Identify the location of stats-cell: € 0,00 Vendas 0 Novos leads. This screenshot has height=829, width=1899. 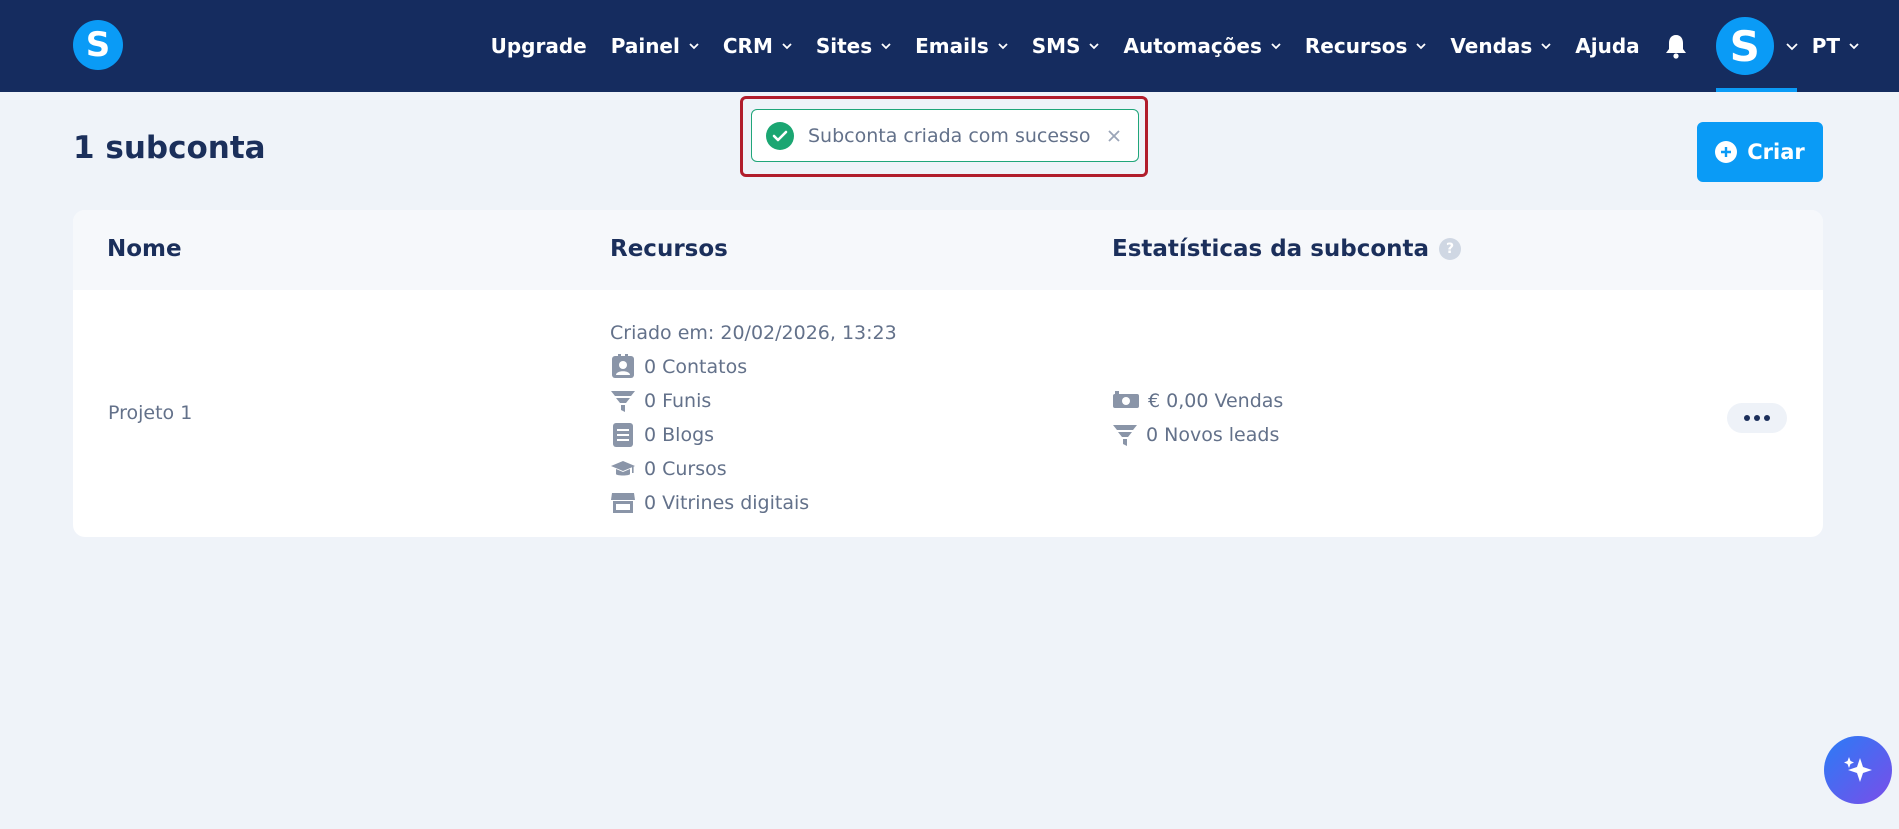
(1197, 418).